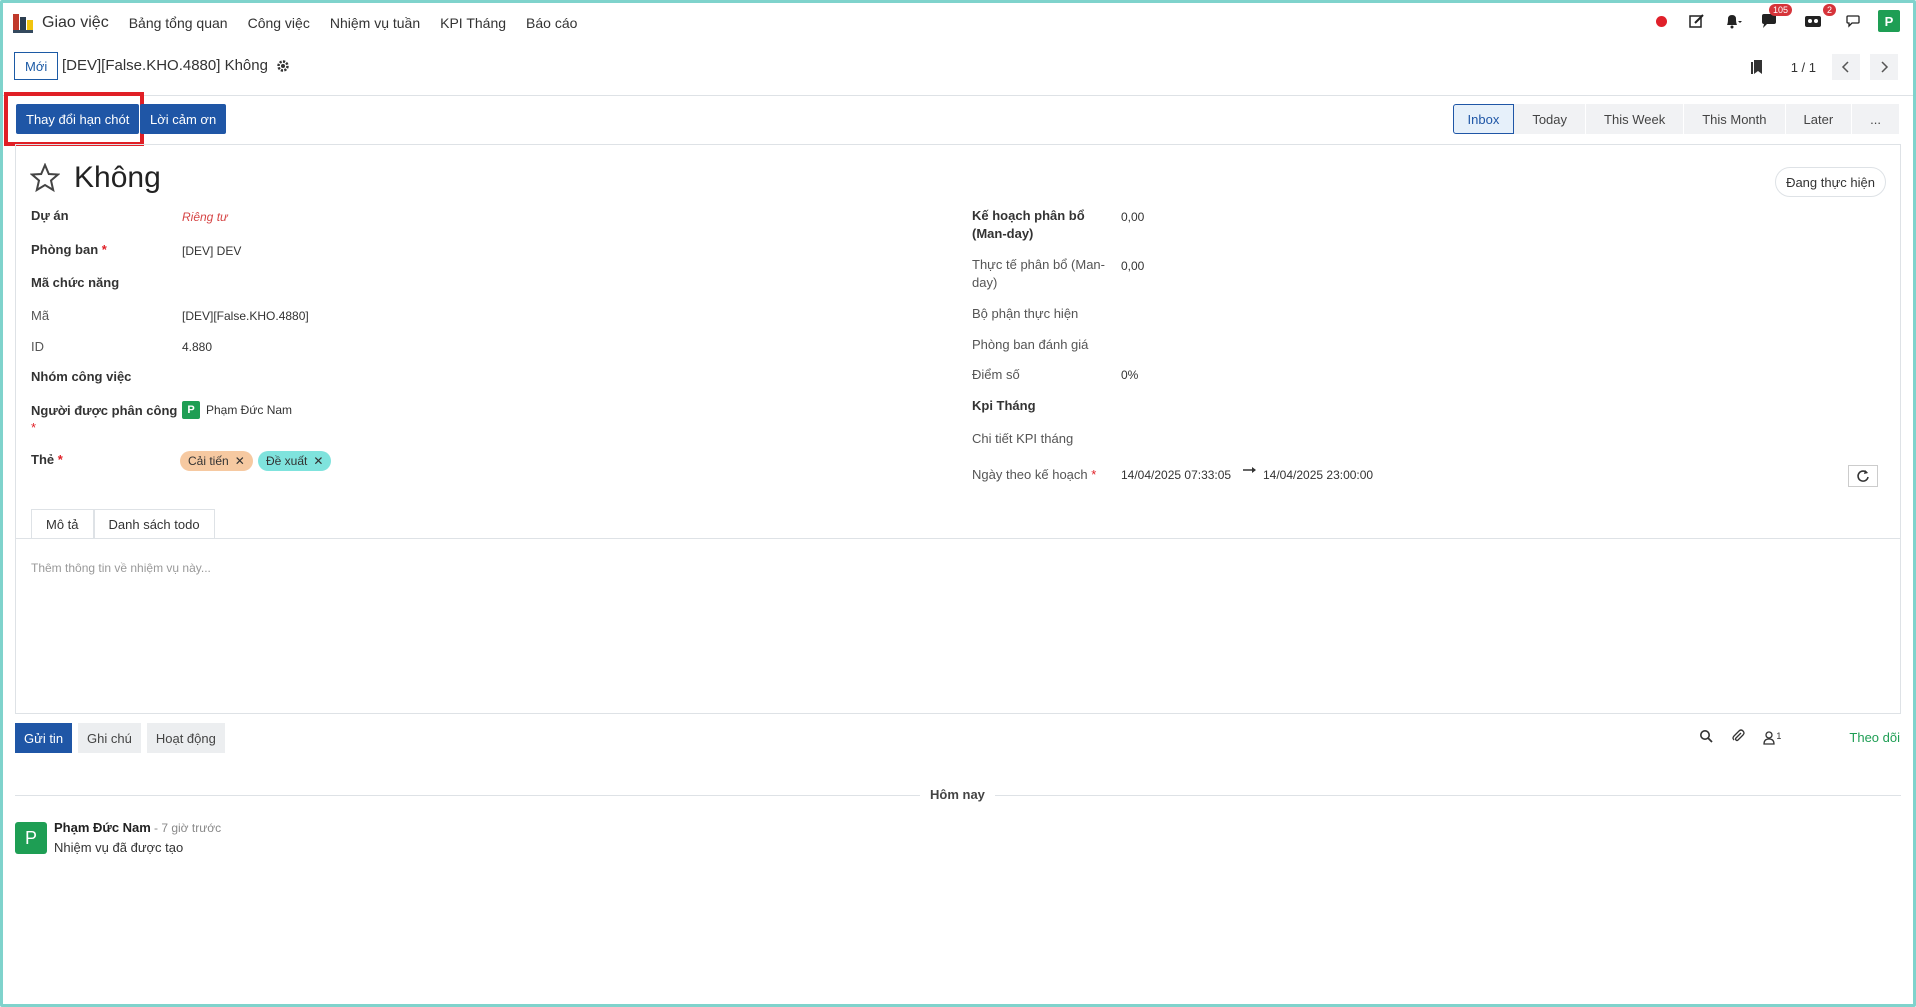 The width and height of the screenshot is (1916, 1007). What do you see at coordinates (958, 538) in the screenshot?
I see `tab-divider` at bounding box center [958, 538].